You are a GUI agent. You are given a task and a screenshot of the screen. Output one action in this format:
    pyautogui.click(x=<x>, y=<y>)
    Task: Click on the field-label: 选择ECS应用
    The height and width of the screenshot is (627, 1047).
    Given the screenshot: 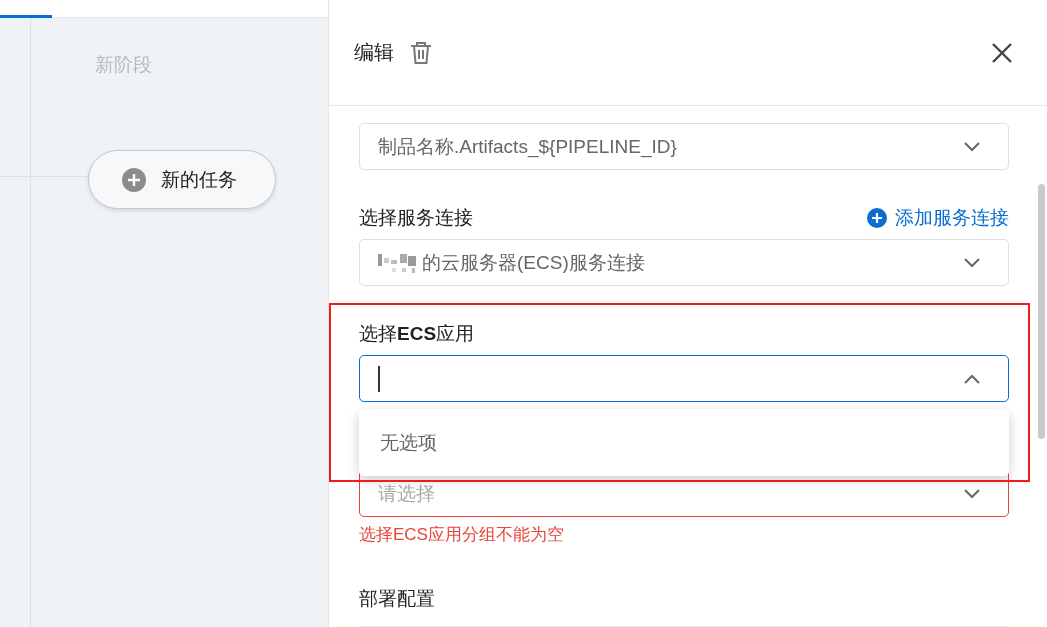 What is the action you would take?
    pyautogui.click(x=417, y=334)
    